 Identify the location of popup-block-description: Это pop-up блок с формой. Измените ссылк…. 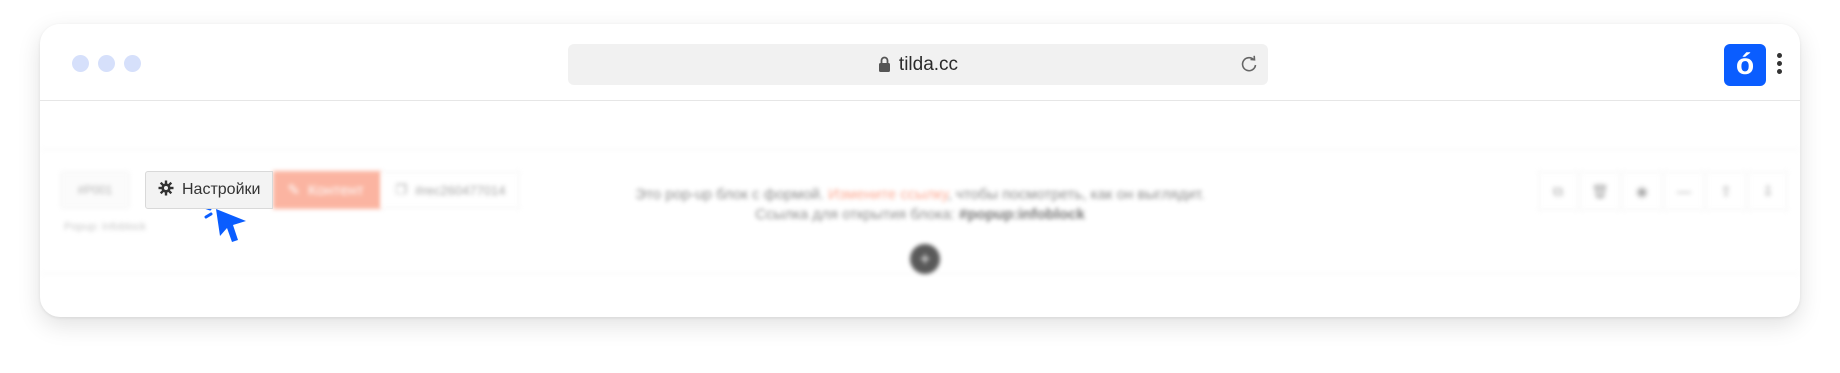
(920, 205).